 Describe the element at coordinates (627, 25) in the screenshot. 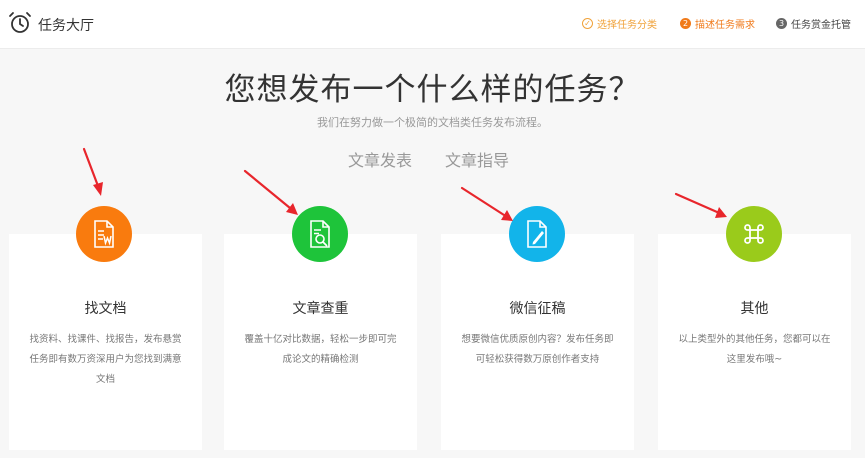

I see `step-label: 选择任务分类` at that location.